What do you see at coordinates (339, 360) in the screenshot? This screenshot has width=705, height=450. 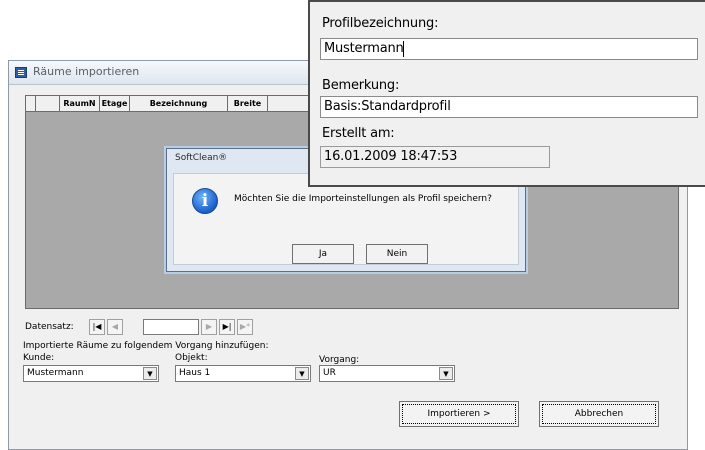 I see `vorgang-label: Vorgang:` at bounding box center [339, 360].